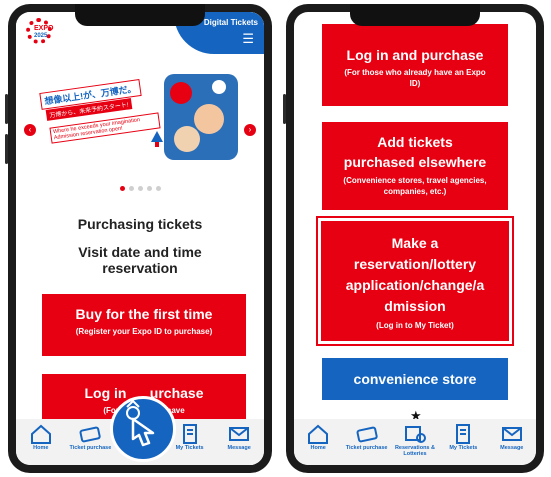 The image size is (551, 477). Describe the element at coordinates (201, 117) in the screenshot. I see `banner-photo` at that location.